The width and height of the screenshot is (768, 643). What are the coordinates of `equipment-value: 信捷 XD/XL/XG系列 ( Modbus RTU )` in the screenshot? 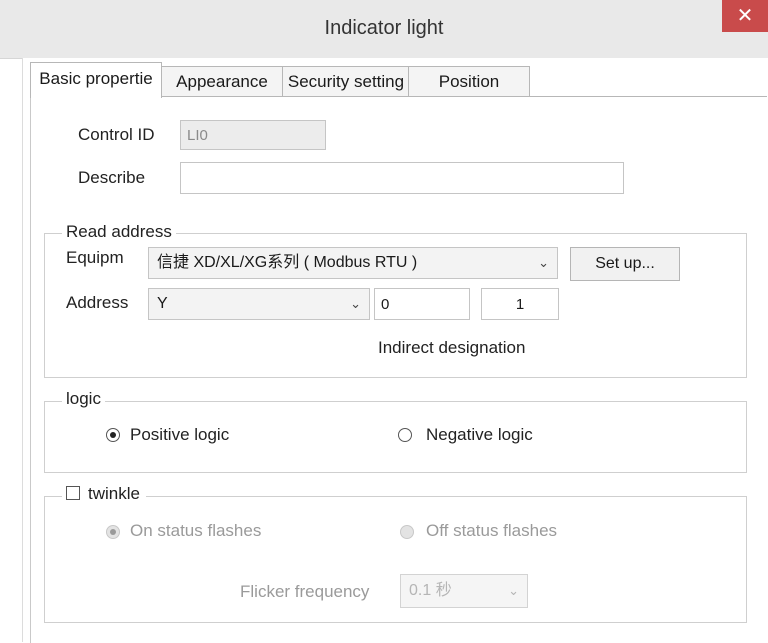 It's located at (287, 262).